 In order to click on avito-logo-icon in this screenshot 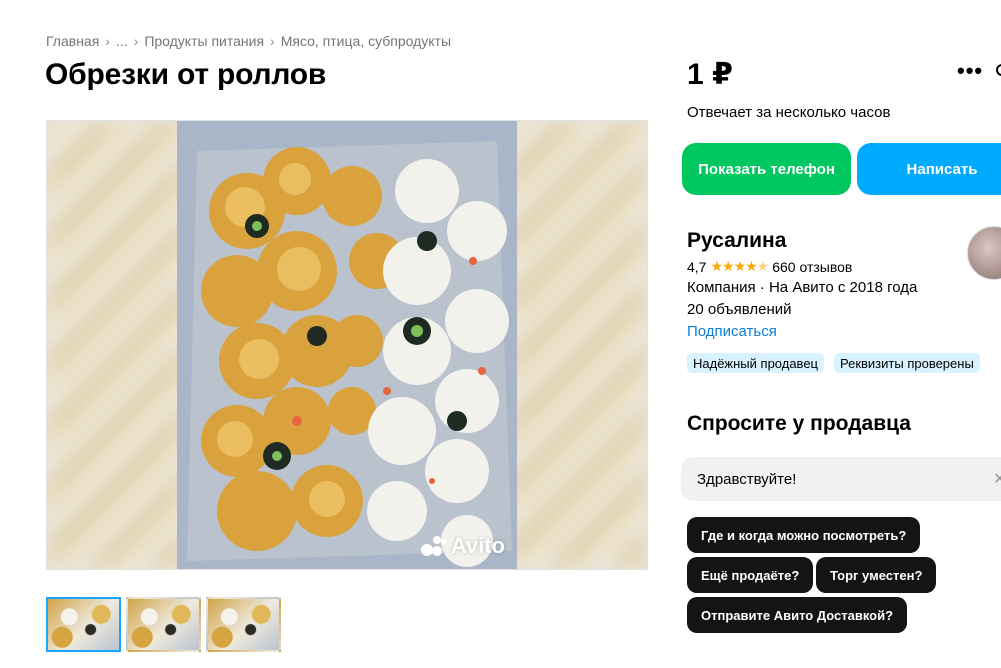, I will do `click(433, 546)`.